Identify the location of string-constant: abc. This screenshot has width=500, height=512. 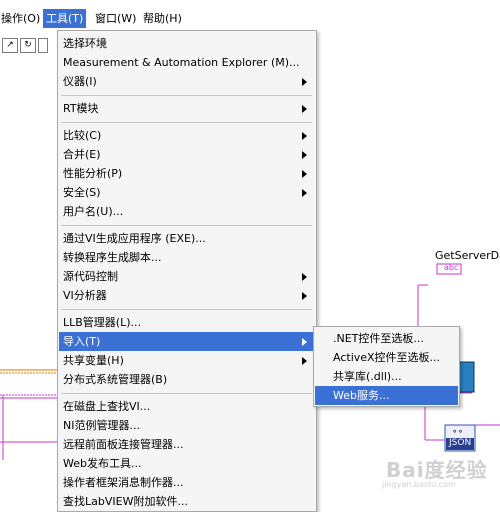
(451, 267).